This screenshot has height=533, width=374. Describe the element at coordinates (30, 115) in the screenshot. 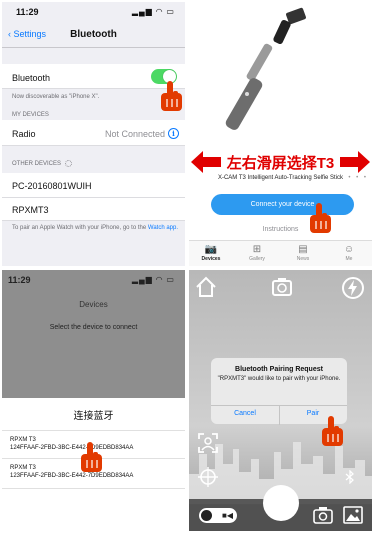

I see `my-devices-header: MY DEVICES` at that location.